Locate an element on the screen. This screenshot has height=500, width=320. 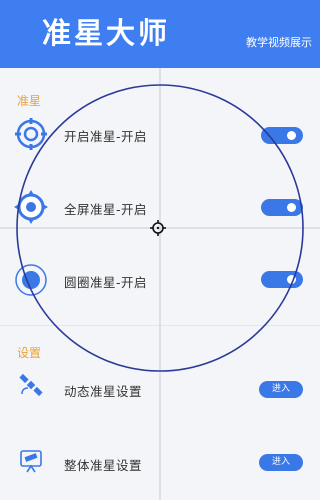
center-reticle-icon is located at coordinates (158, 228).